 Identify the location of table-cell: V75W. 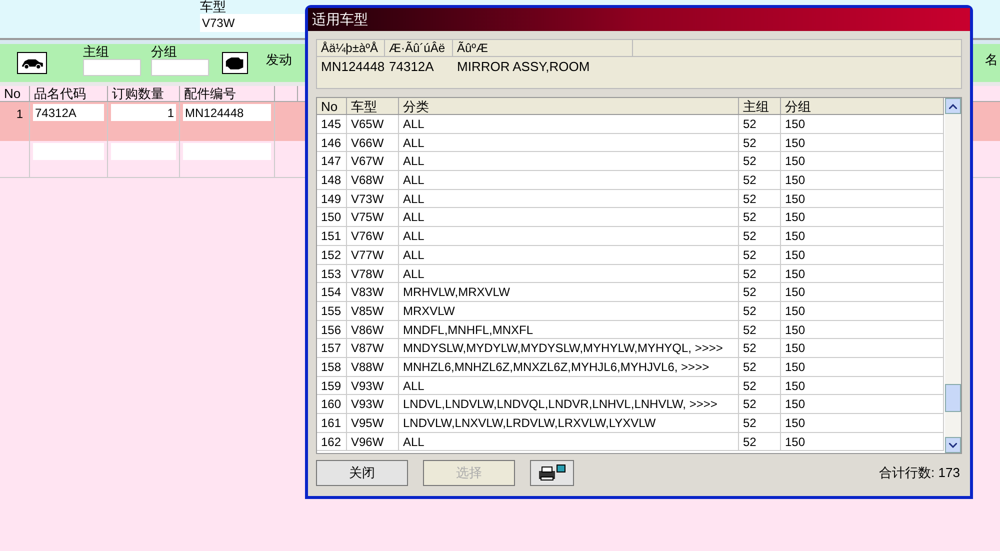
(373, 217).